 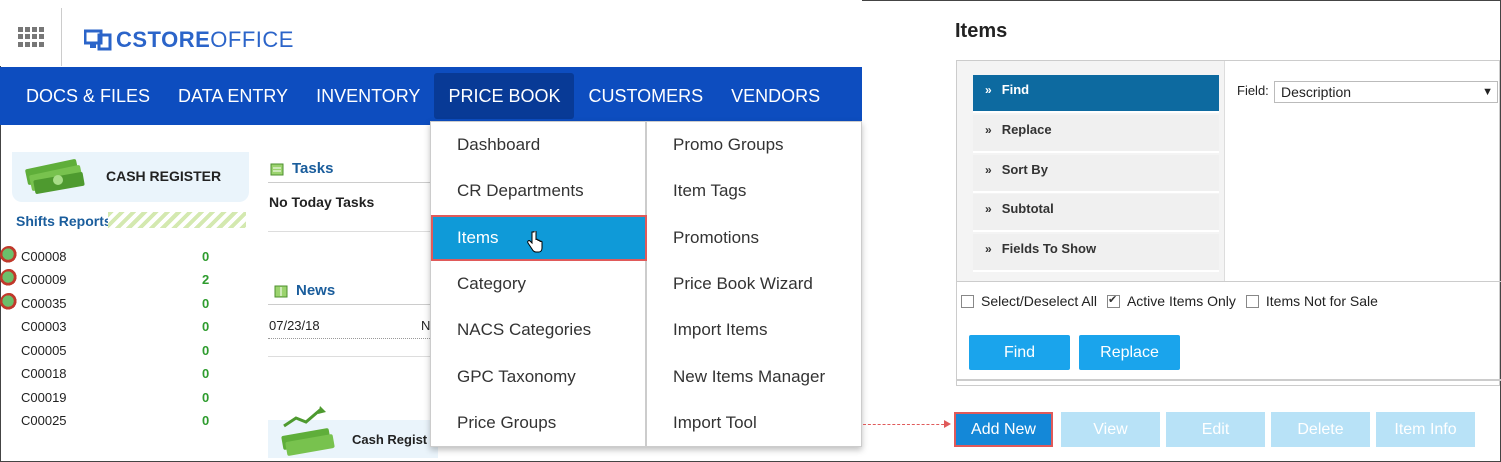 What do you see at coordinates (110, 397) in the screenshot?
I see `shift-row: C00019 0` at bounding box center [110, 397].